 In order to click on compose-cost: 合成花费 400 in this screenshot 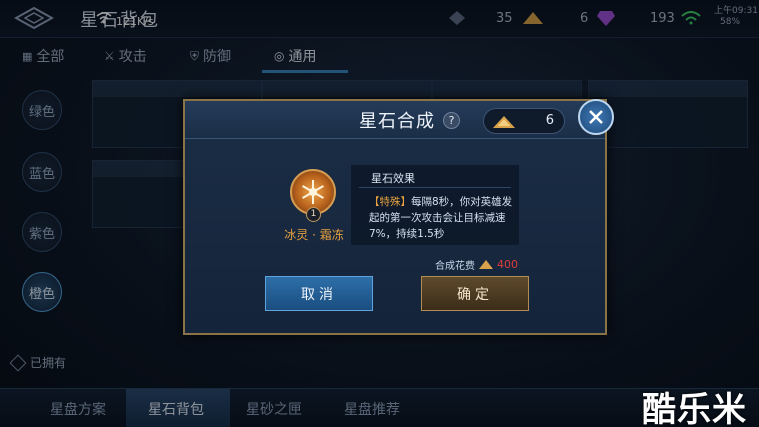, I will do `click(476, 264)`.